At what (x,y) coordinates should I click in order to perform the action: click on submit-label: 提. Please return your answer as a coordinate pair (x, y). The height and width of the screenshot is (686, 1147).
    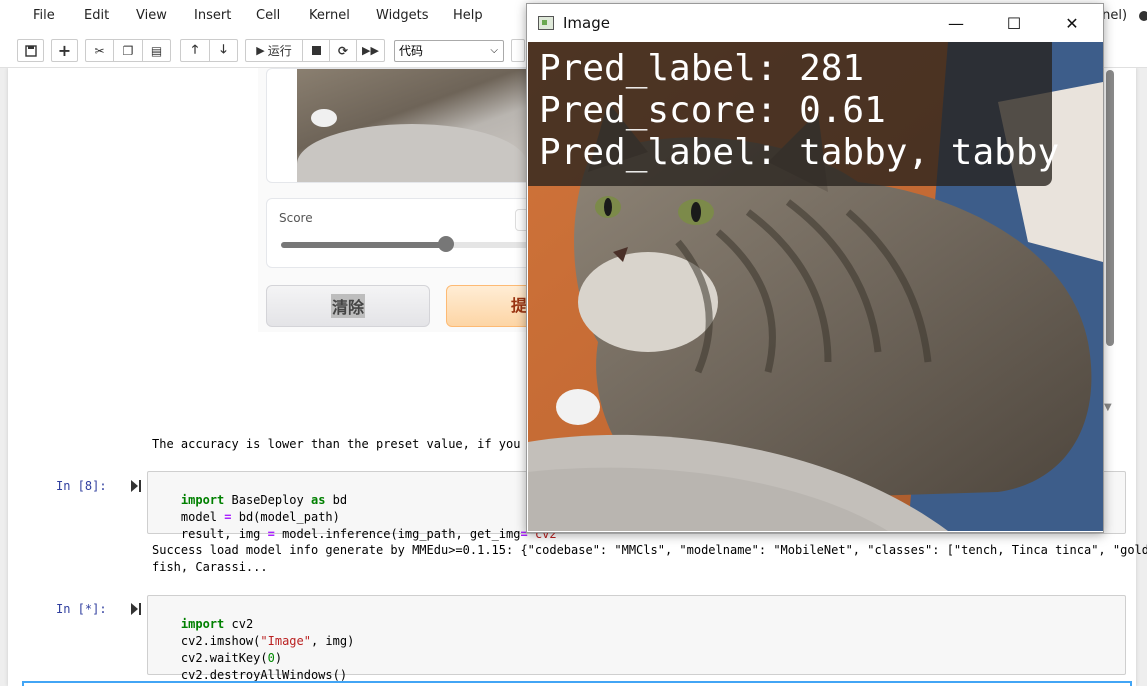
    Looking at the image, I should click on (519, 305).